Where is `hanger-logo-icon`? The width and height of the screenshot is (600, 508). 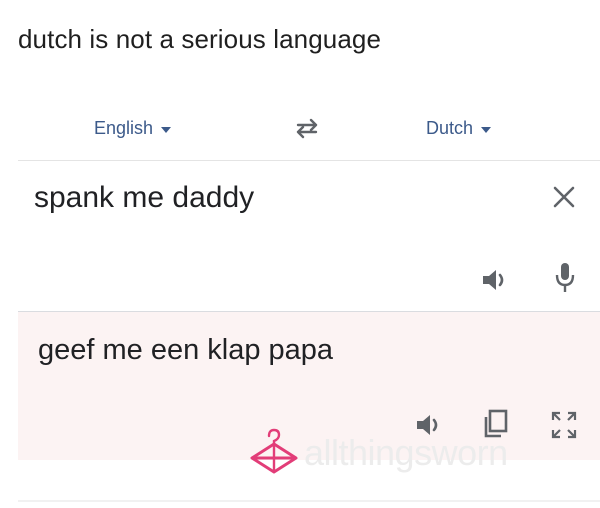
hanger-logo-icon is located at coordinates (274, 451).